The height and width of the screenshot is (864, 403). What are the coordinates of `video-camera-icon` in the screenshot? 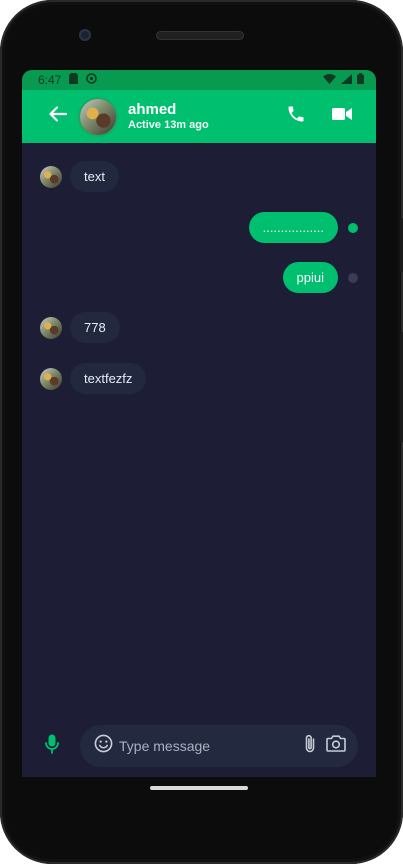 It's located at (342, 116).